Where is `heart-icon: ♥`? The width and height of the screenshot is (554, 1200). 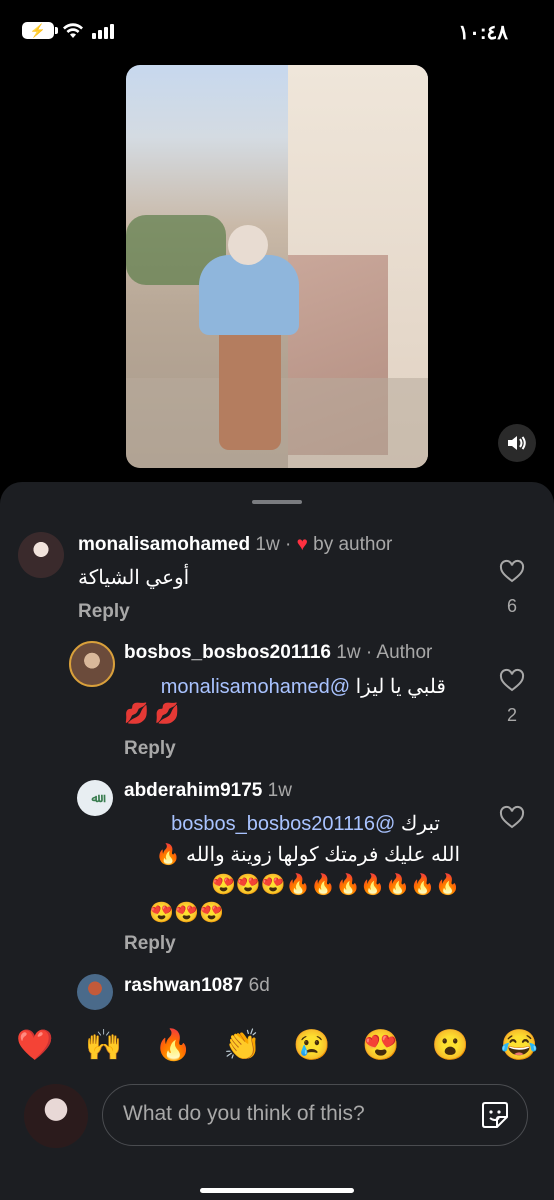 heart-icon: ♥ is located at coordinates (302, 544).